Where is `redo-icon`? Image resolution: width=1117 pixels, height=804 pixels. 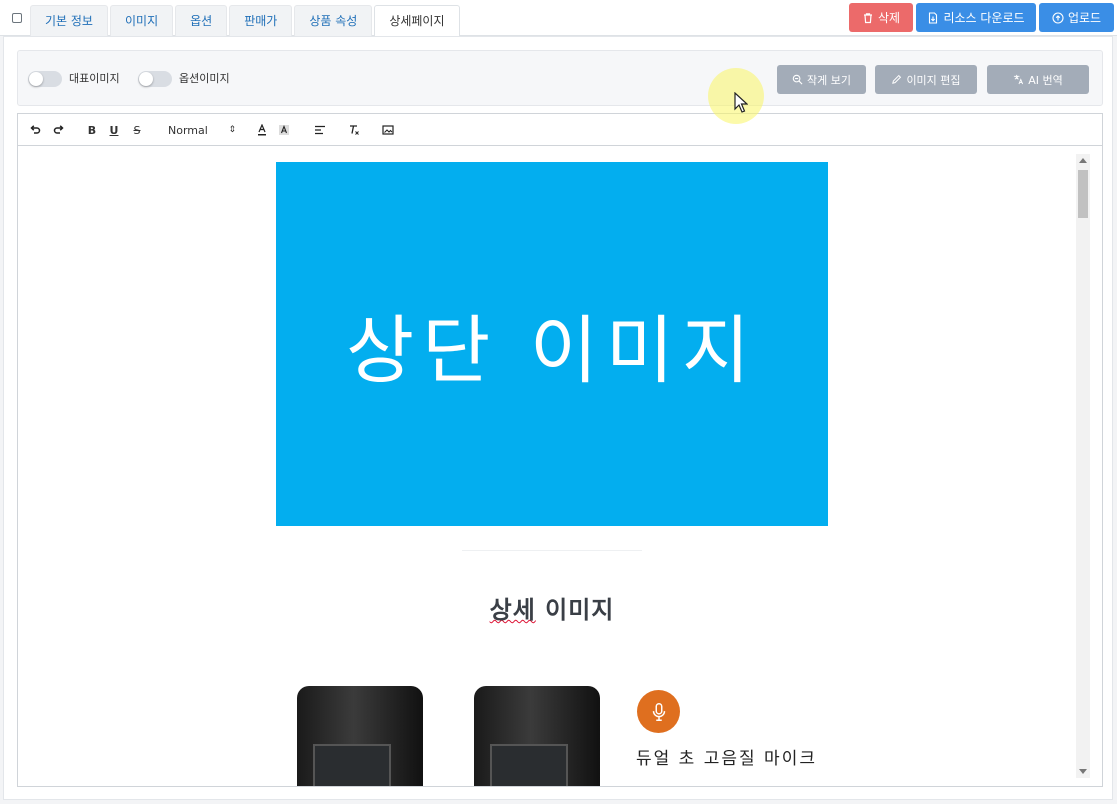
redo-icon is located at coordinates (58, 129).